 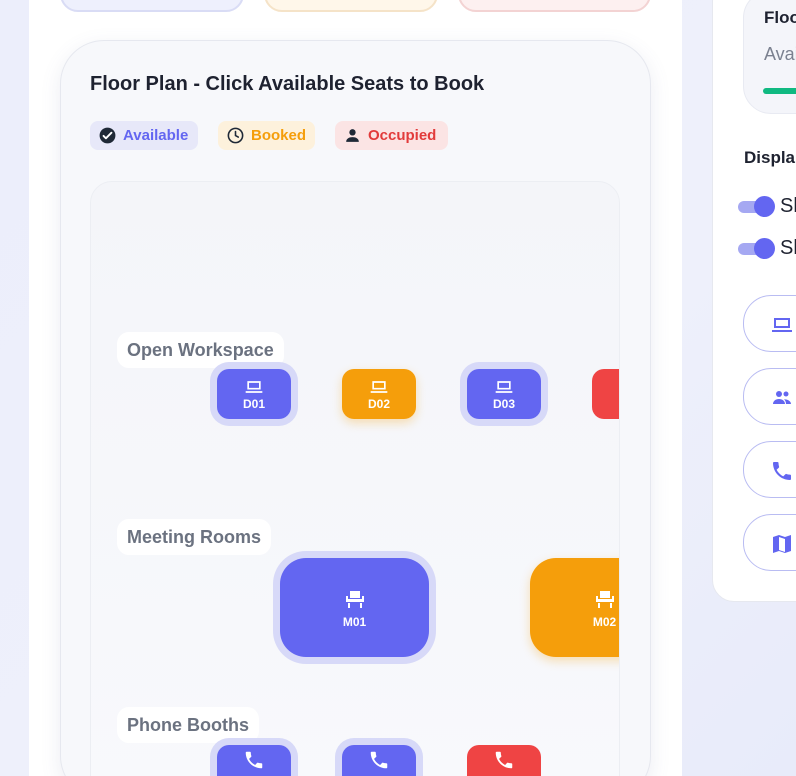 What do you see at coordinates (279, 135) in the screenshot?
I see `legend-booked-label: Booked` at bounding box center [279, 135].